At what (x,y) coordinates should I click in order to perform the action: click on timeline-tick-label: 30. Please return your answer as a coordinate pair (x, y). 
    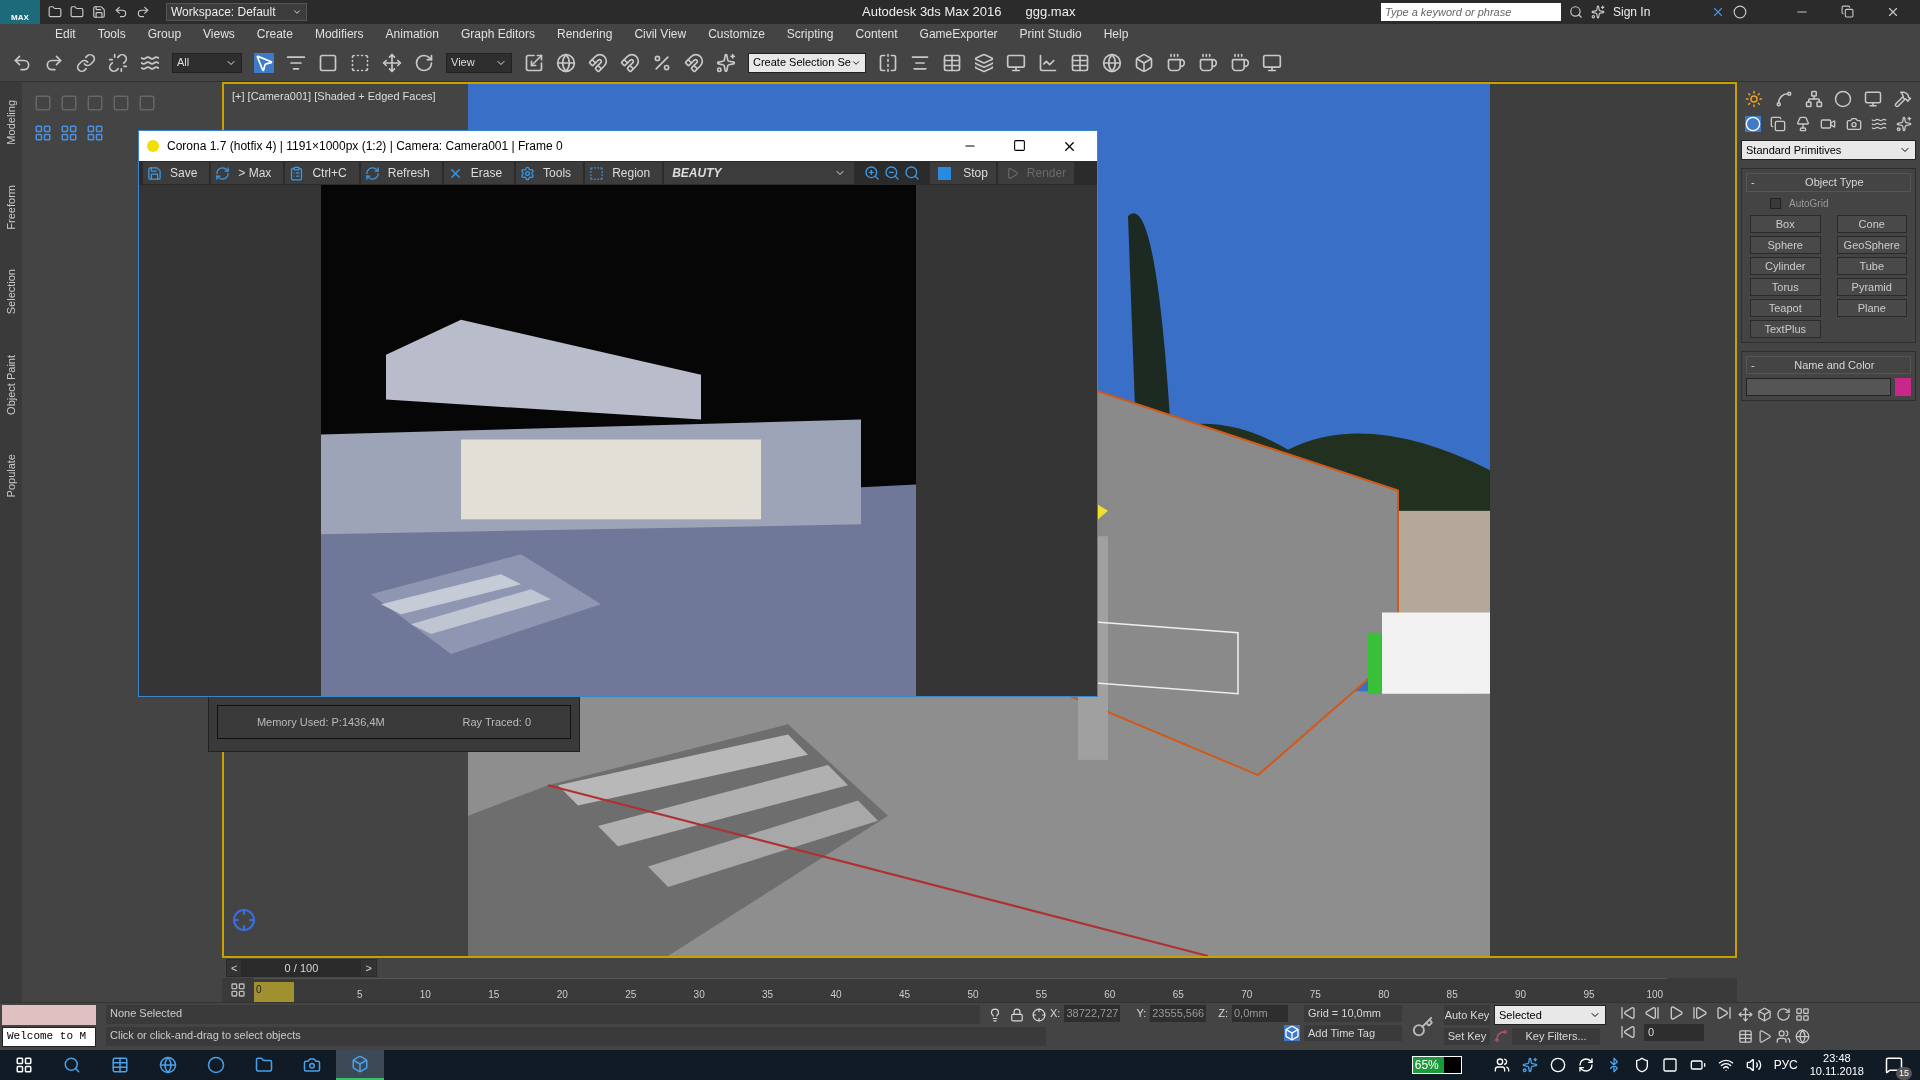
    Looking at the image, I should click on (698, 995).